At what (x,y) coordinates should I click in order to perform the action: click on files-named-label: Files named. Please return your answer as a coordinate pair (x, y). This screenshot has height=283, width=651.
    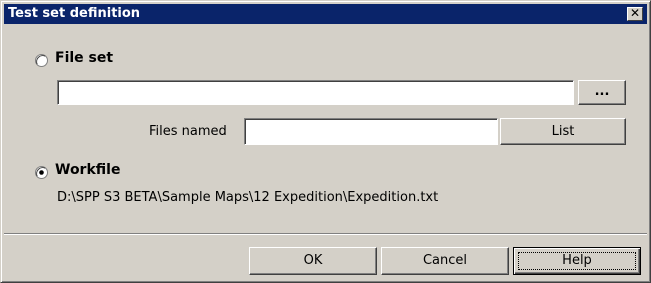
    Looking at the image, I should click on (188, 131).